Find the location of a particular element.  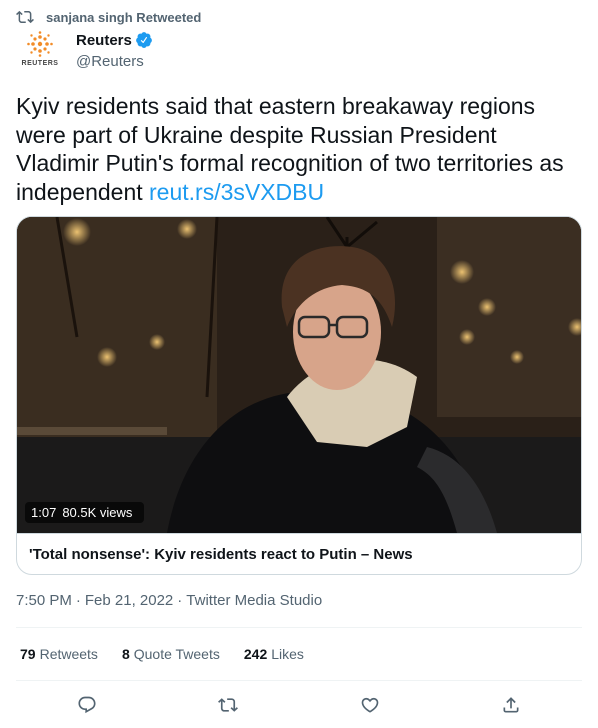

tweet-link: reut.rs/3sVXDBU is located at coordinates (236, 192).